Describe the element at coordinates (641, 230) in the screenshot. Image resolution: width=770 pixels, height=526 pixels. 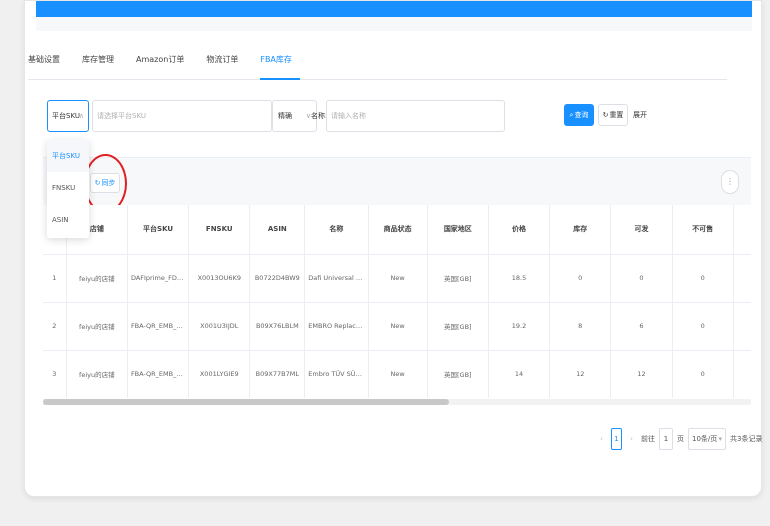
I see `column-header: 可发` at that location.